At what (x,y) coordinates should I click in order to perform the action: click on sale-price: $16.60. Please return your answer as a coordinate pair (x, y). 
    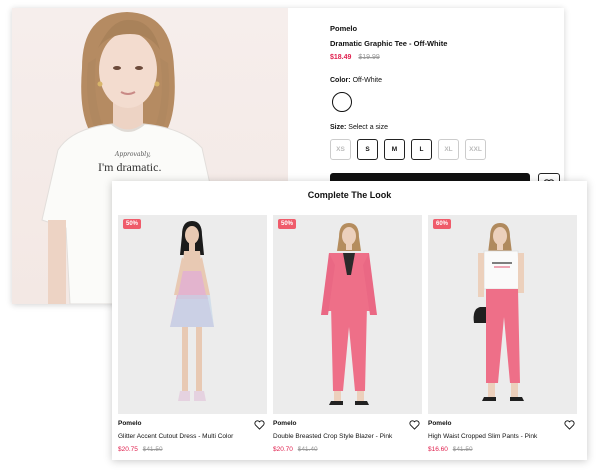
    Looking at the image, I should click on (438, 449).